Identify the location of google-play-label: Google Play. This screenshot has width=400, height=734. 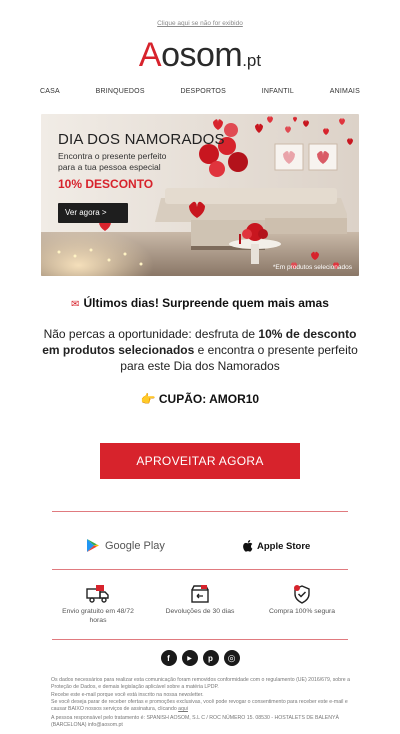
(135, 545).